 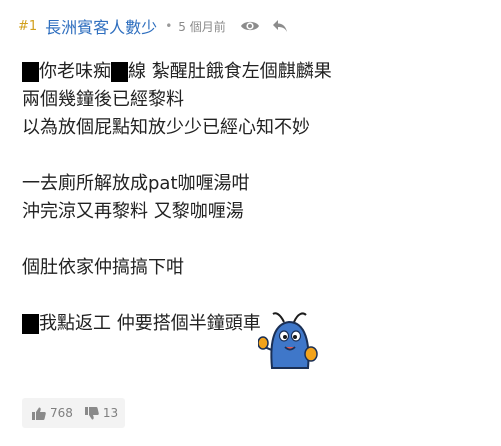 I want to click on upvote-button: 768, so click(x=52, y=413).